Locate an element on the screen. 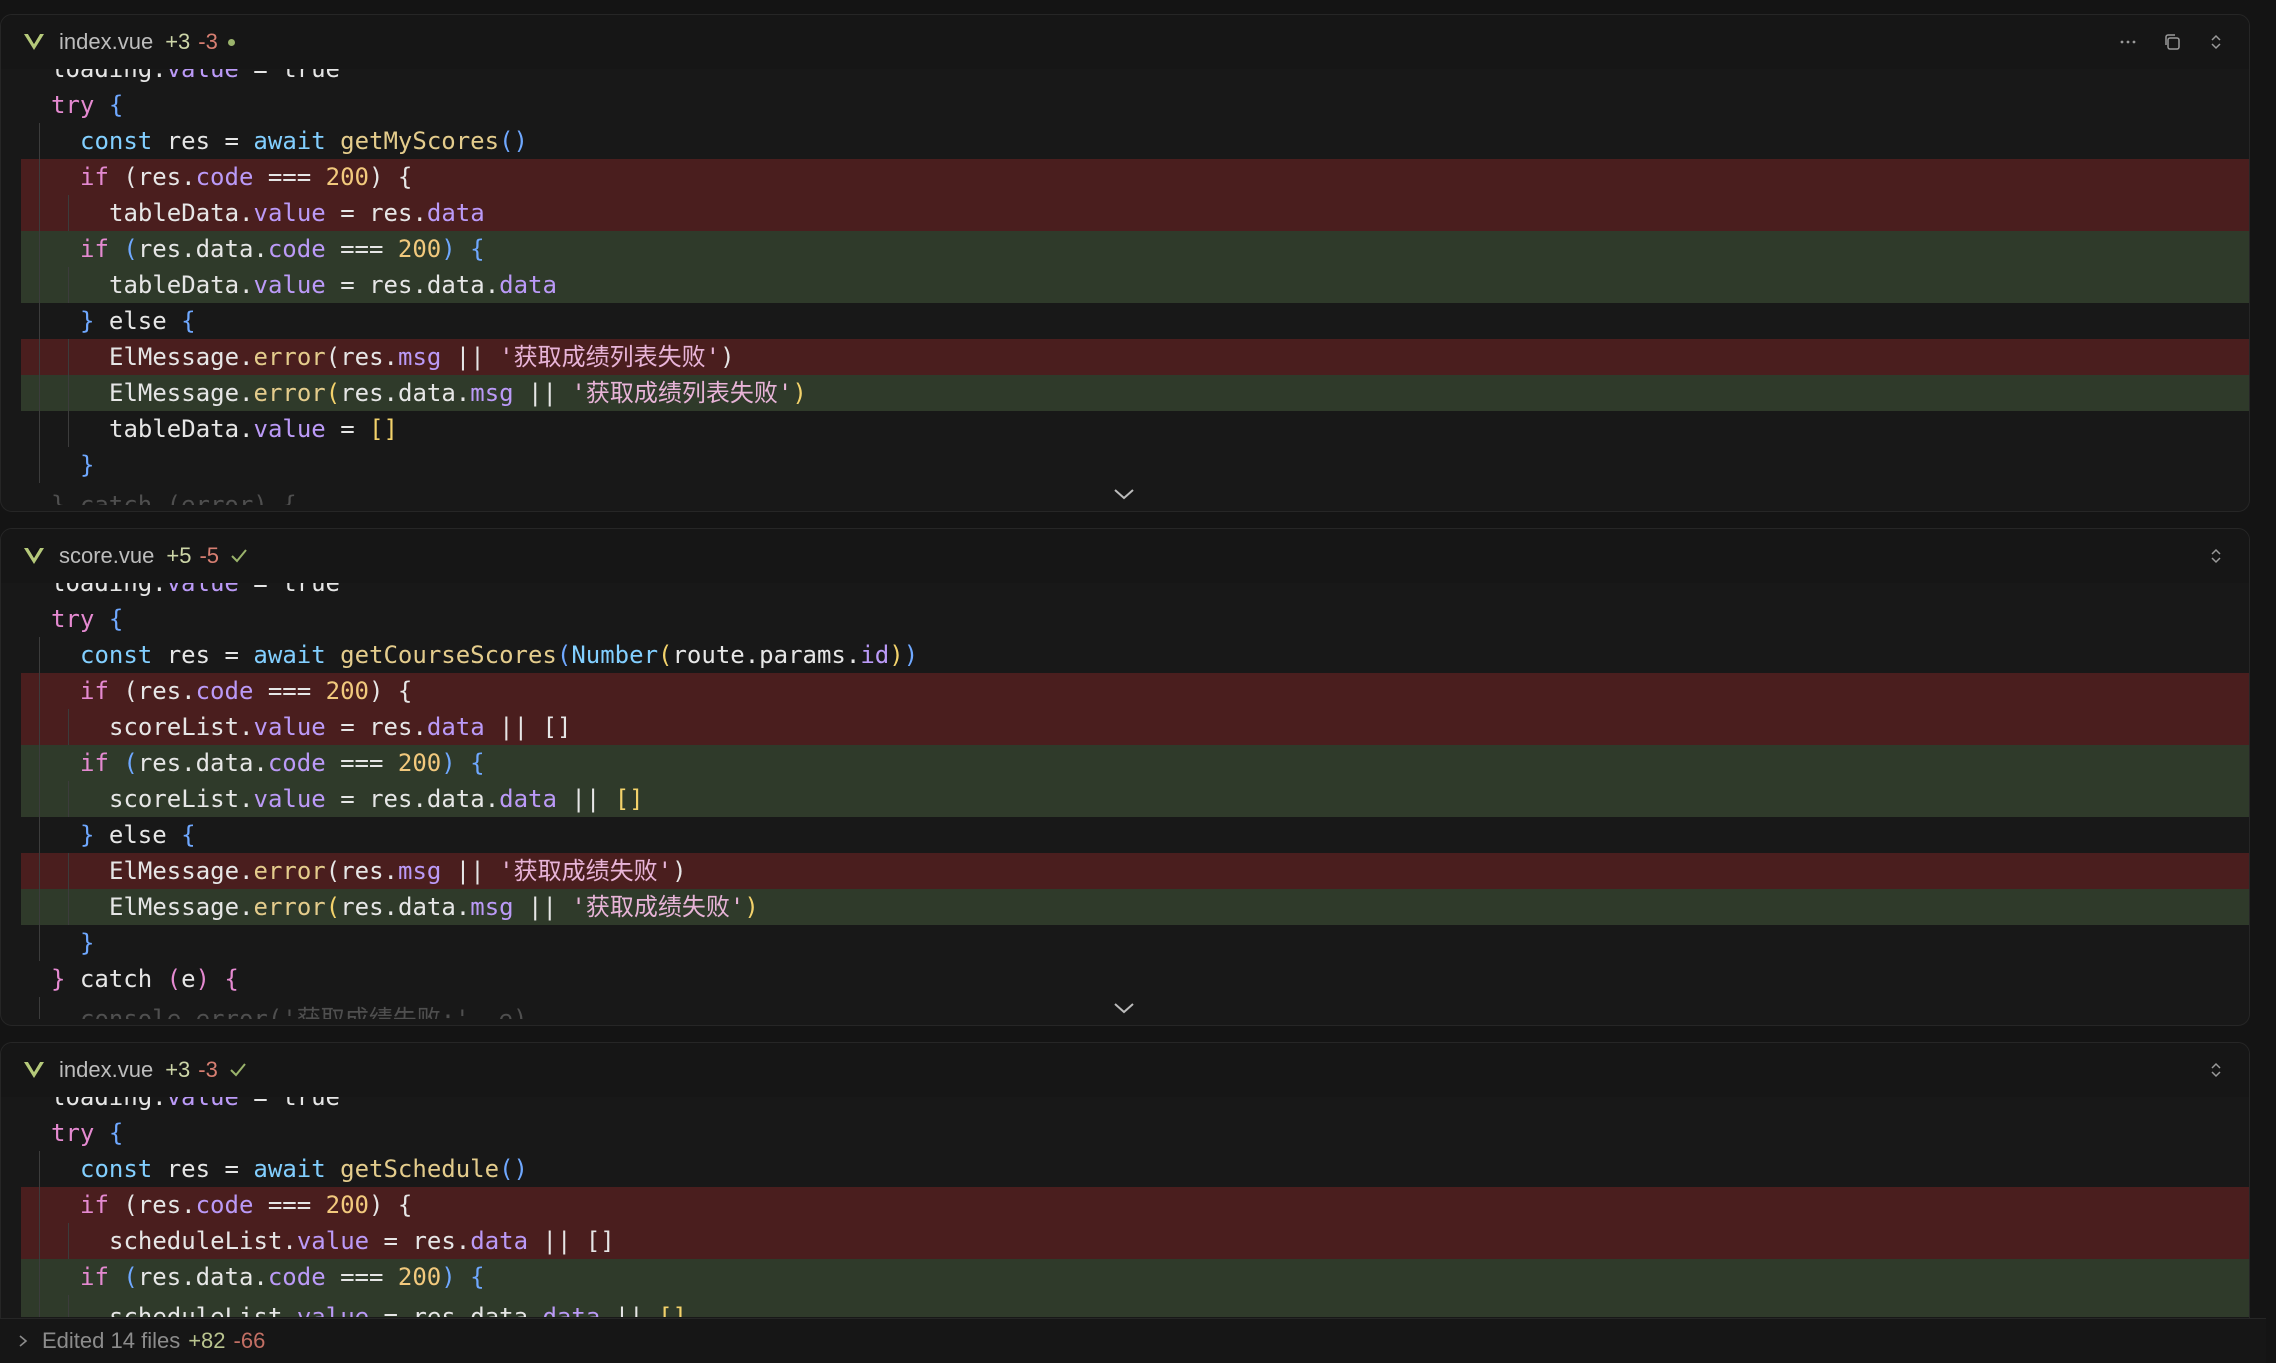 This screenshot has height=1363, width=2276. code-token: loading. is located at coordinates (109, 590).